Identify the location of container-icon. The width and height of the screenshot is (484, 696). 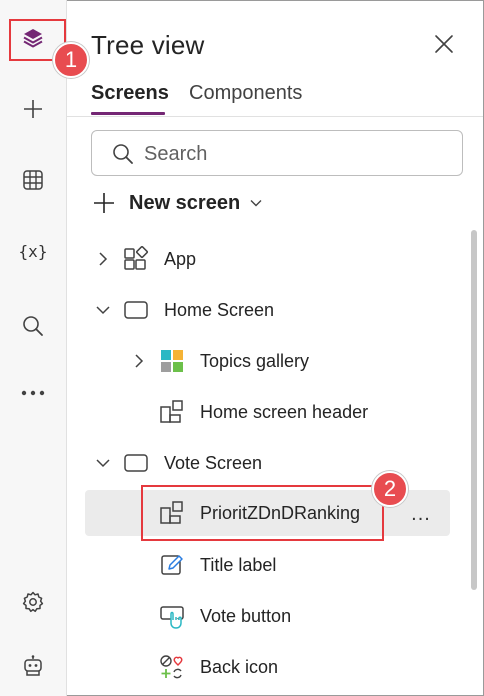
(171, 411).